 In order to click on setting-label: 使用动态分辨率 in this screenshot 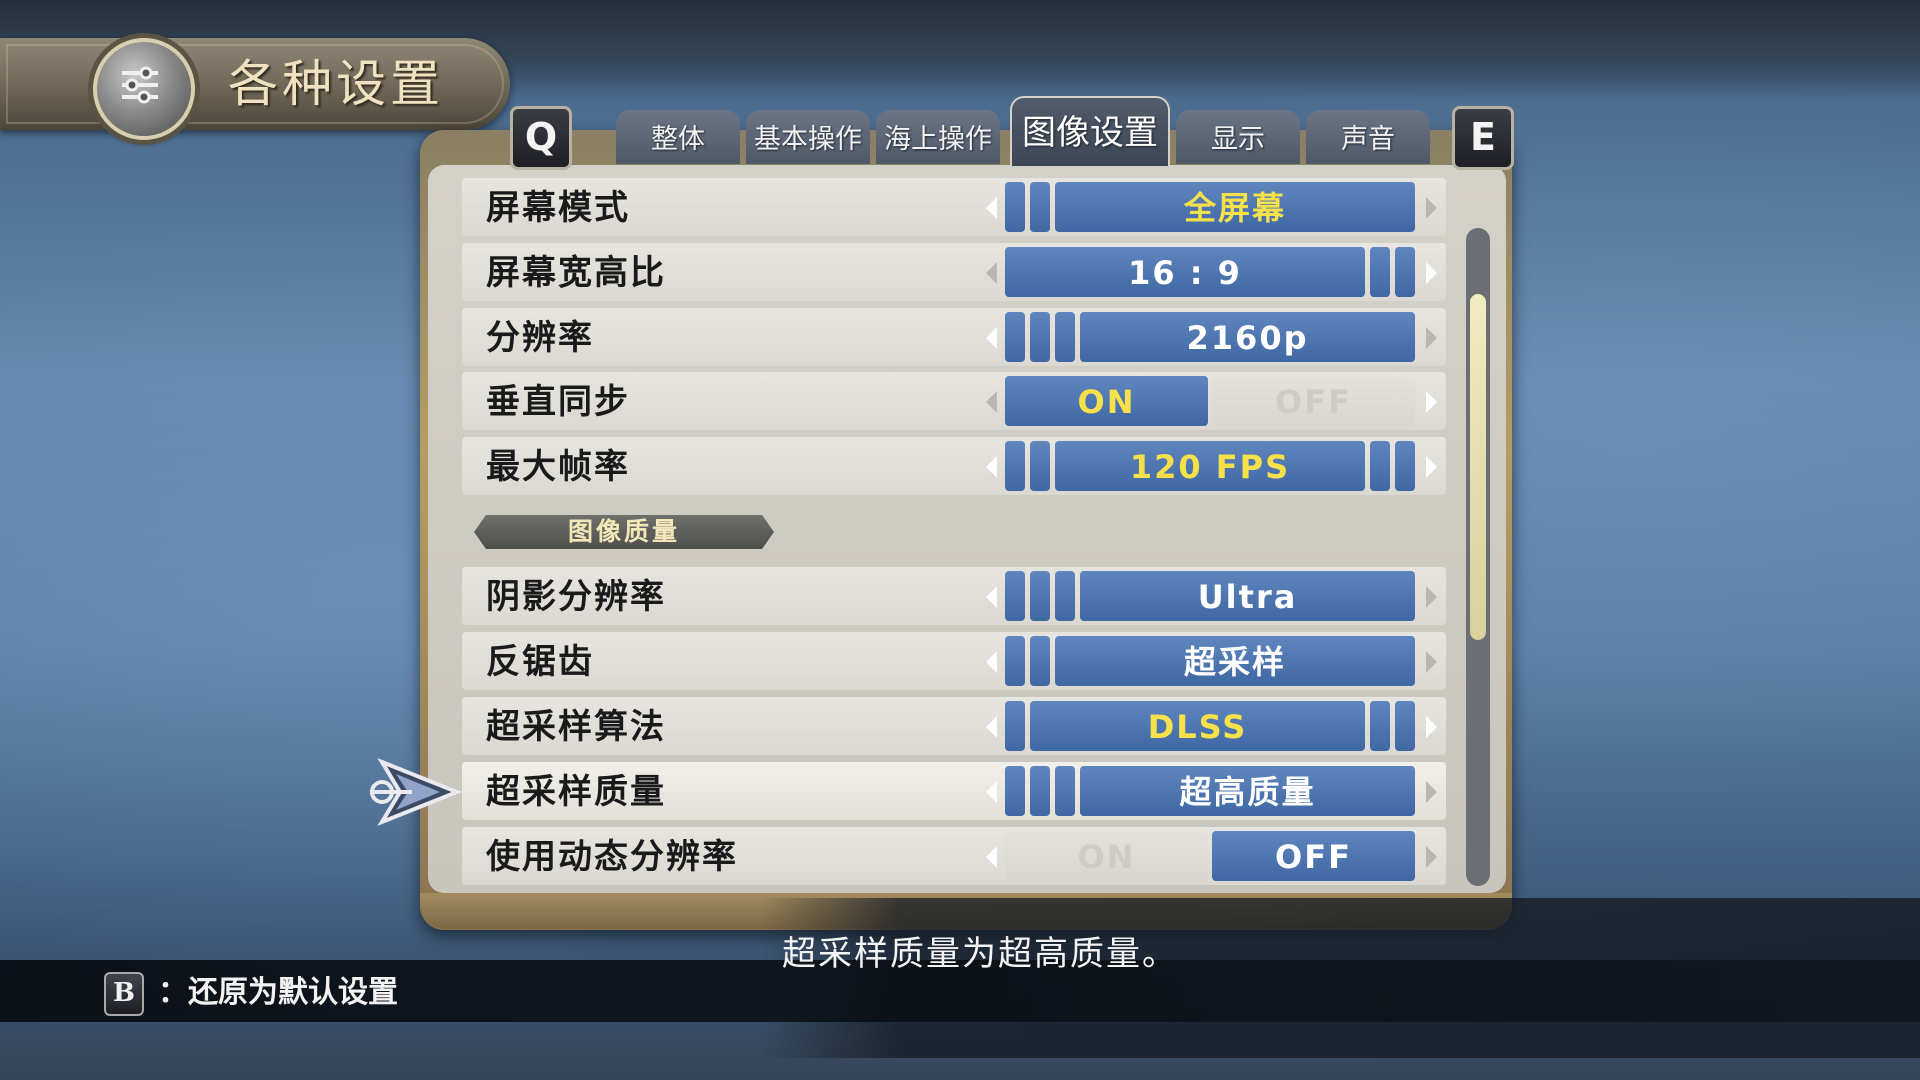, I will do `click(612, 857)`.